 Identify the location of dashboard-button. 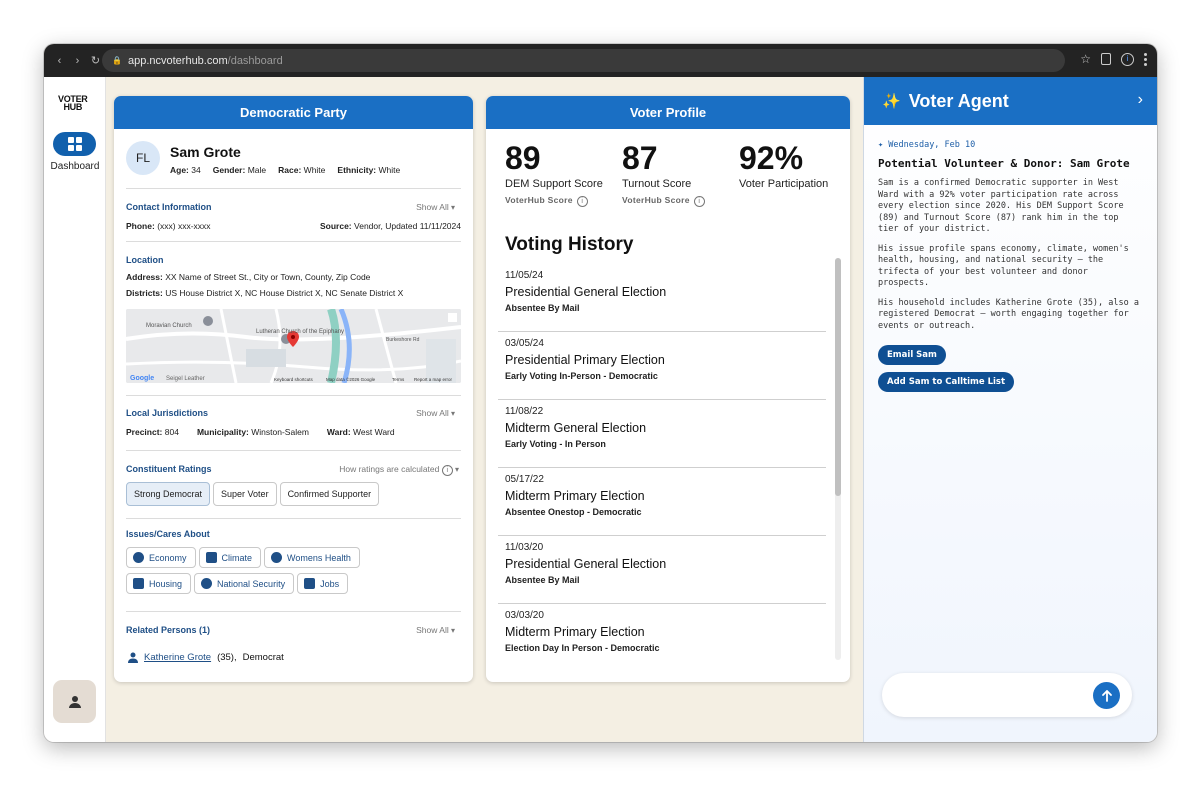
(74, 144).